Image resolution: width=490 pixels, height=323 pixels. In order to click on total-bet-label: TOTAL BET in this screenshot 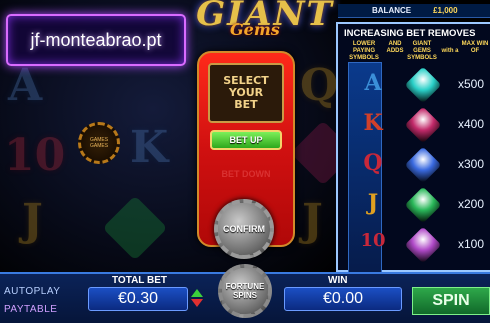, I will do `click(139, 280)`.